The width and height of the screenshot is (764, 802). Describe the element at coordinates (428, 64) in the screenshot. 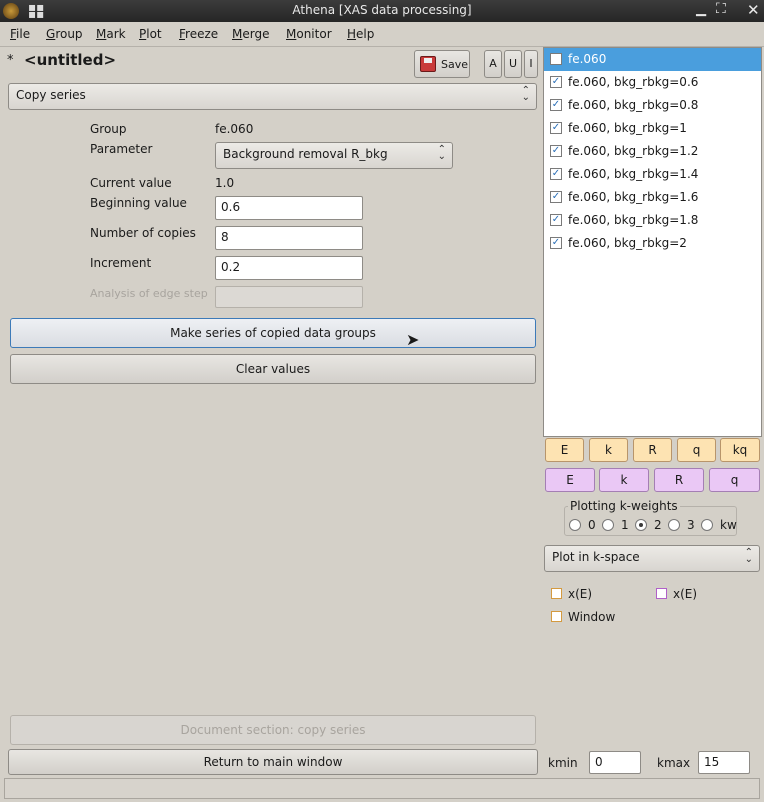

I see `floppy-icon` at that location.